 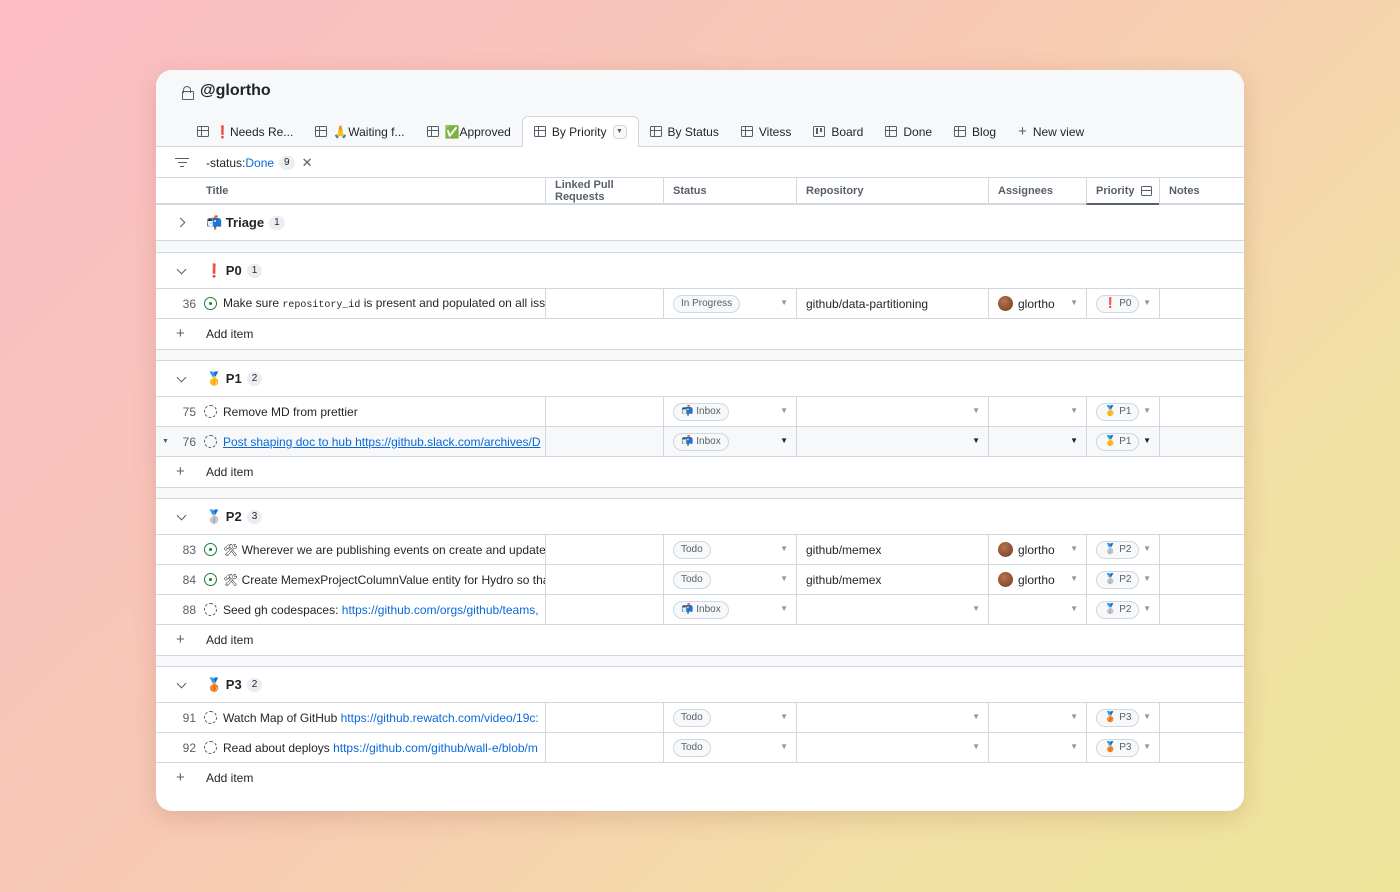 What do you see at coordinates (619, 131) in the screenshot?
I see `view-options-button: ▼` at bounding box center [619, 131].